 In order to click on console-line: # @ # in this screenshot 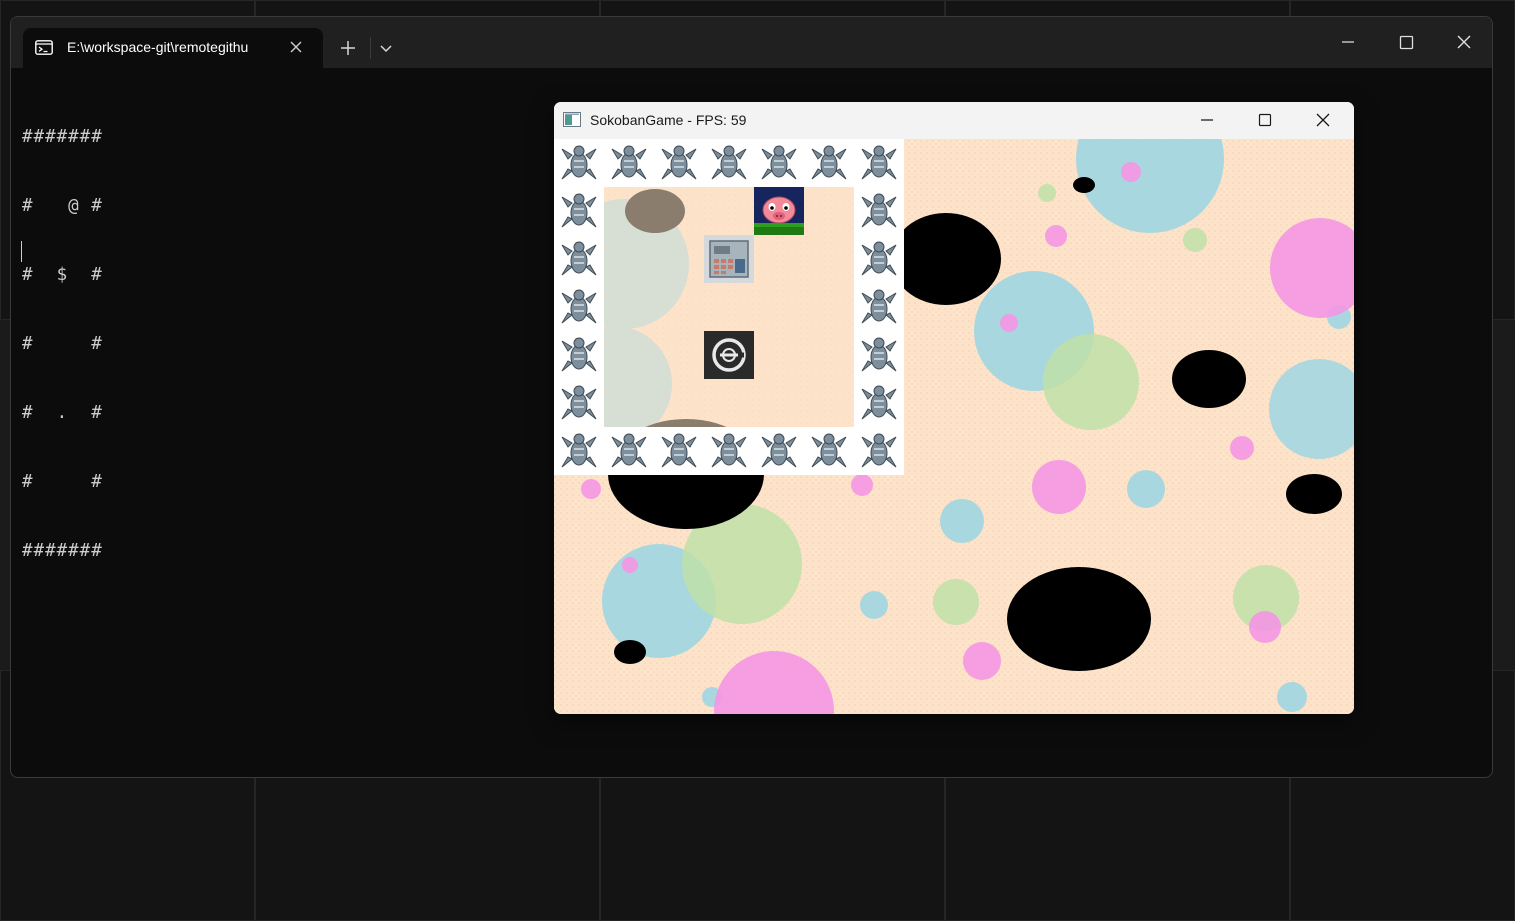, I will do `click(62, 206)`.